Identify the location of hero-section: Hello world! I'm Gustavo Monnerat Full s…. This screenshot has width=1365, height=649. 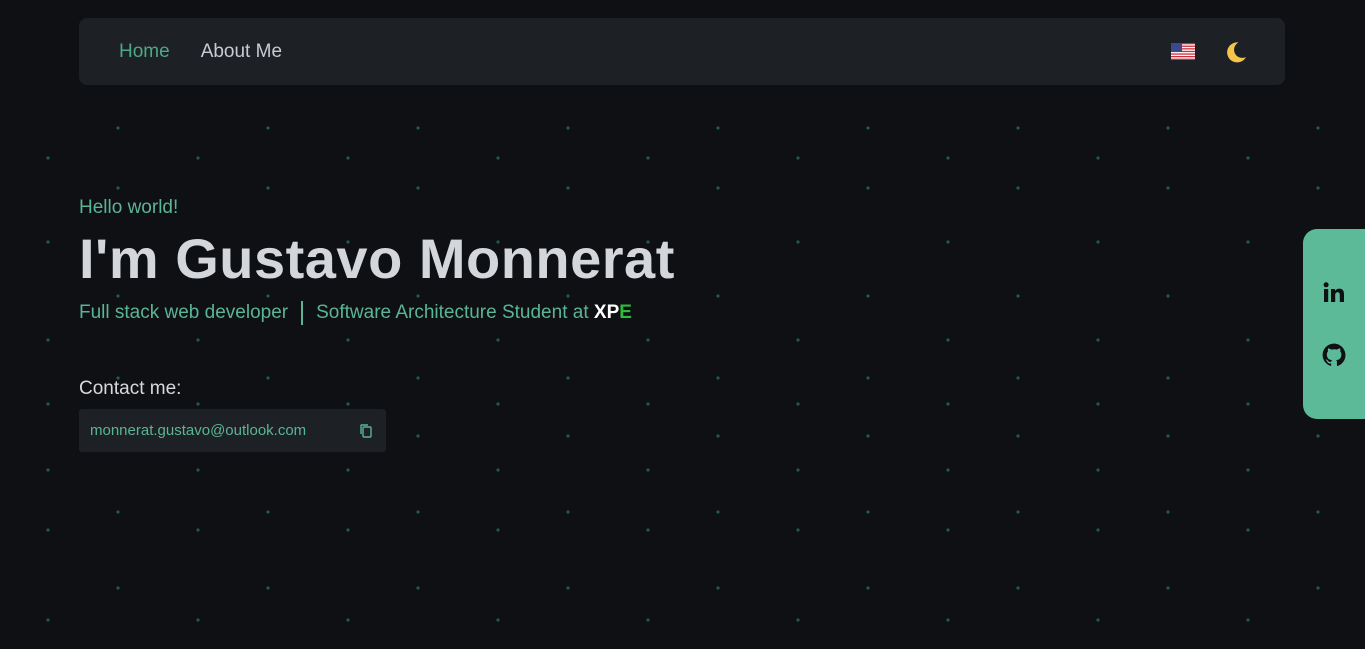
(377, 261).